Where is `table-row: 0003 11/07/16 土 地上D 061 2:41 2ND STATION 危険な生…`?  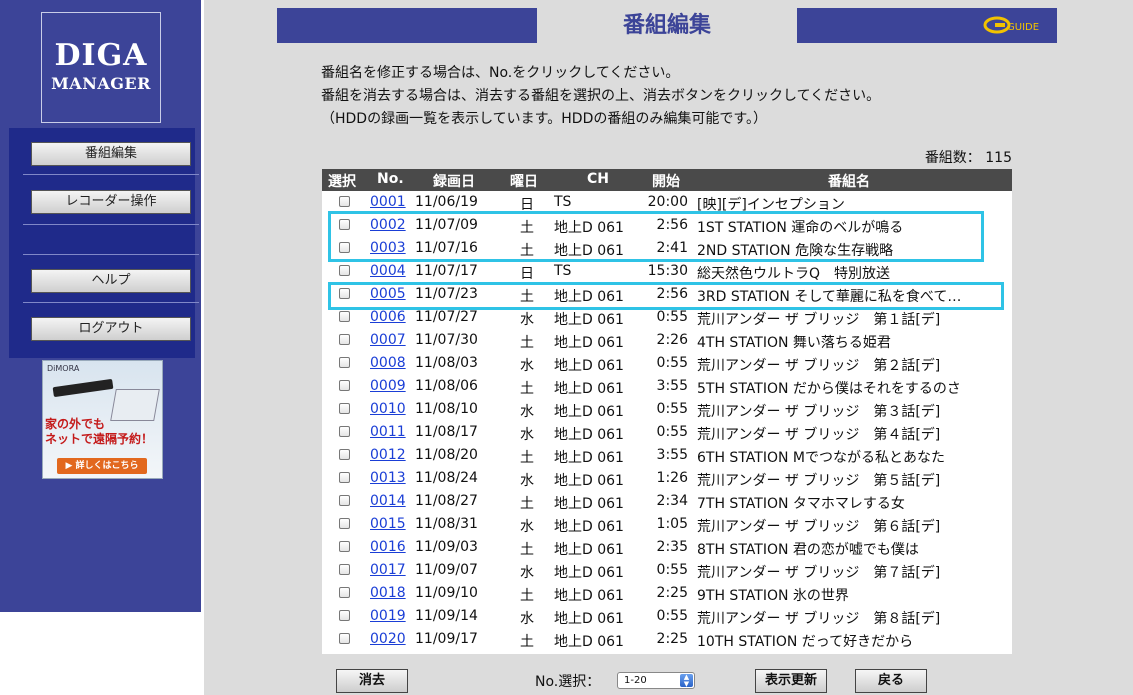 table-row: 0003 11/07/16 土 地上D 061 2:41 2ND STATION 危険な生… is located at coordinates (667, 248).